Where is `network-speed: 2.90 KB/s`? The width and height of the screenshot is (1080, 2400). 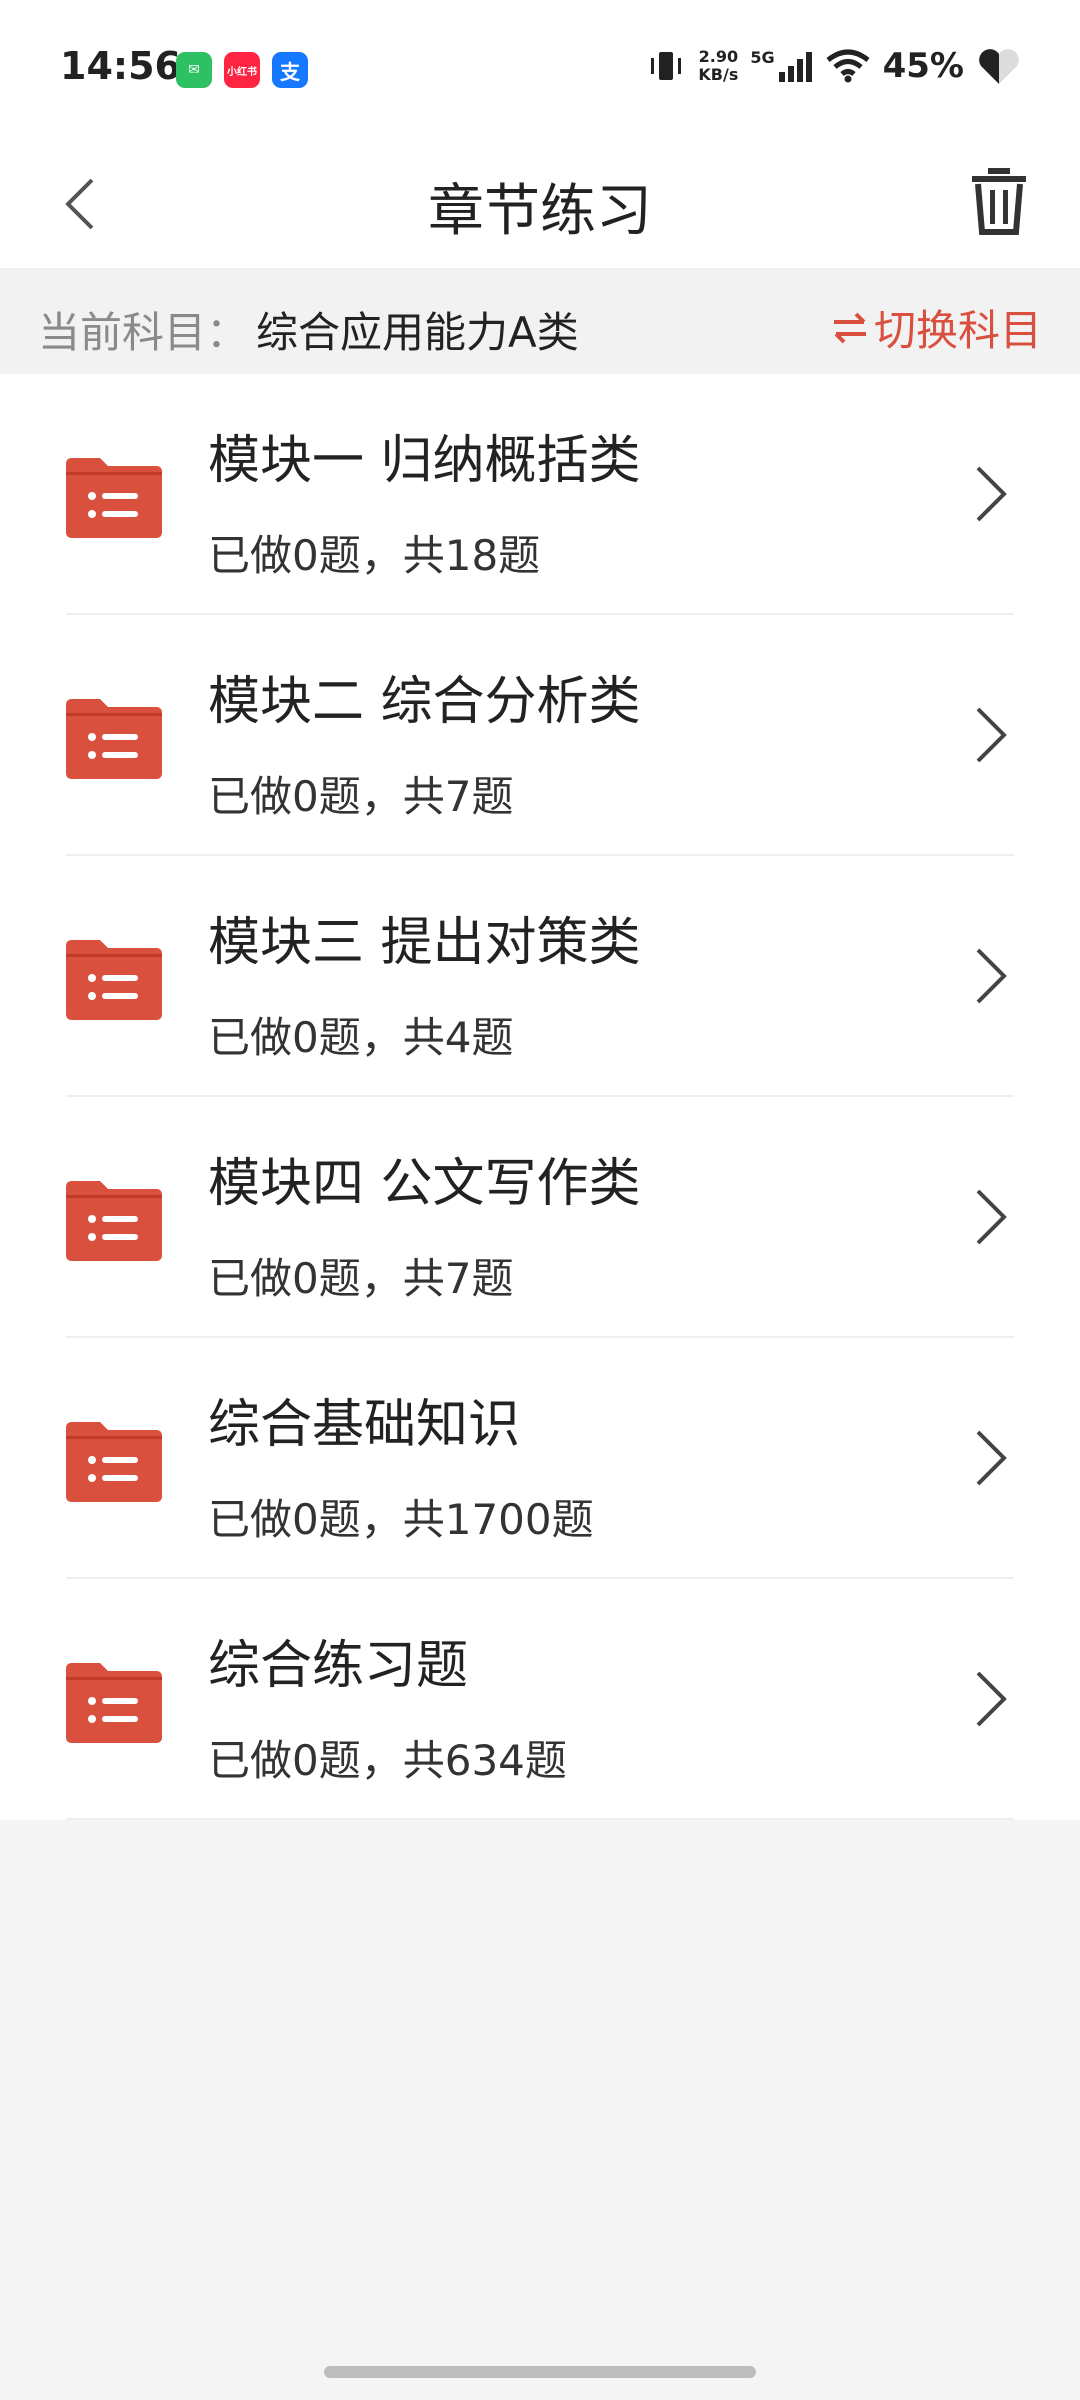
network-speed: 2.90 KB/s is located at coordinates (718, 66).